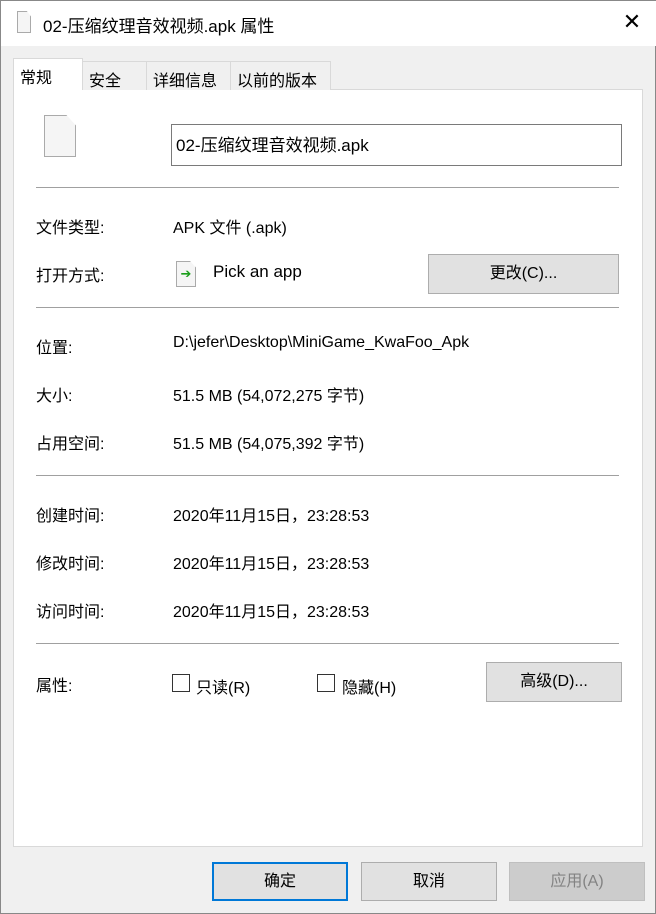  Describe the element at coordinates (48, 74) in the screenshot. I see `tab-general: 常规` at that location.